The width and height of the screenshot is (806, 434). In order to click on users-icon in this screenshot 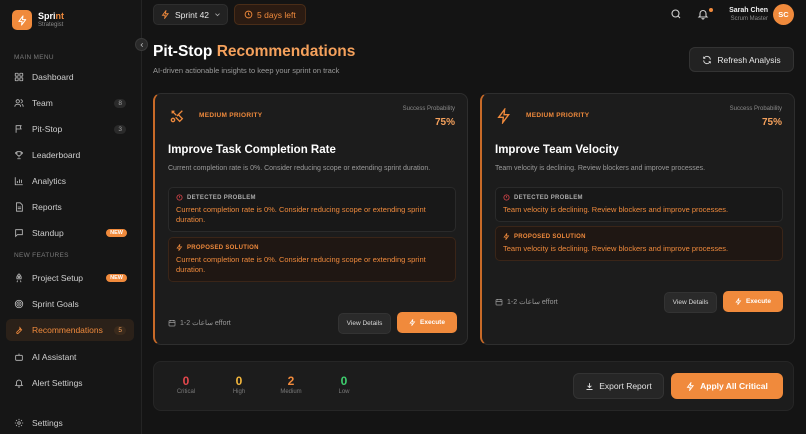, I will do `click(19, 103)`.